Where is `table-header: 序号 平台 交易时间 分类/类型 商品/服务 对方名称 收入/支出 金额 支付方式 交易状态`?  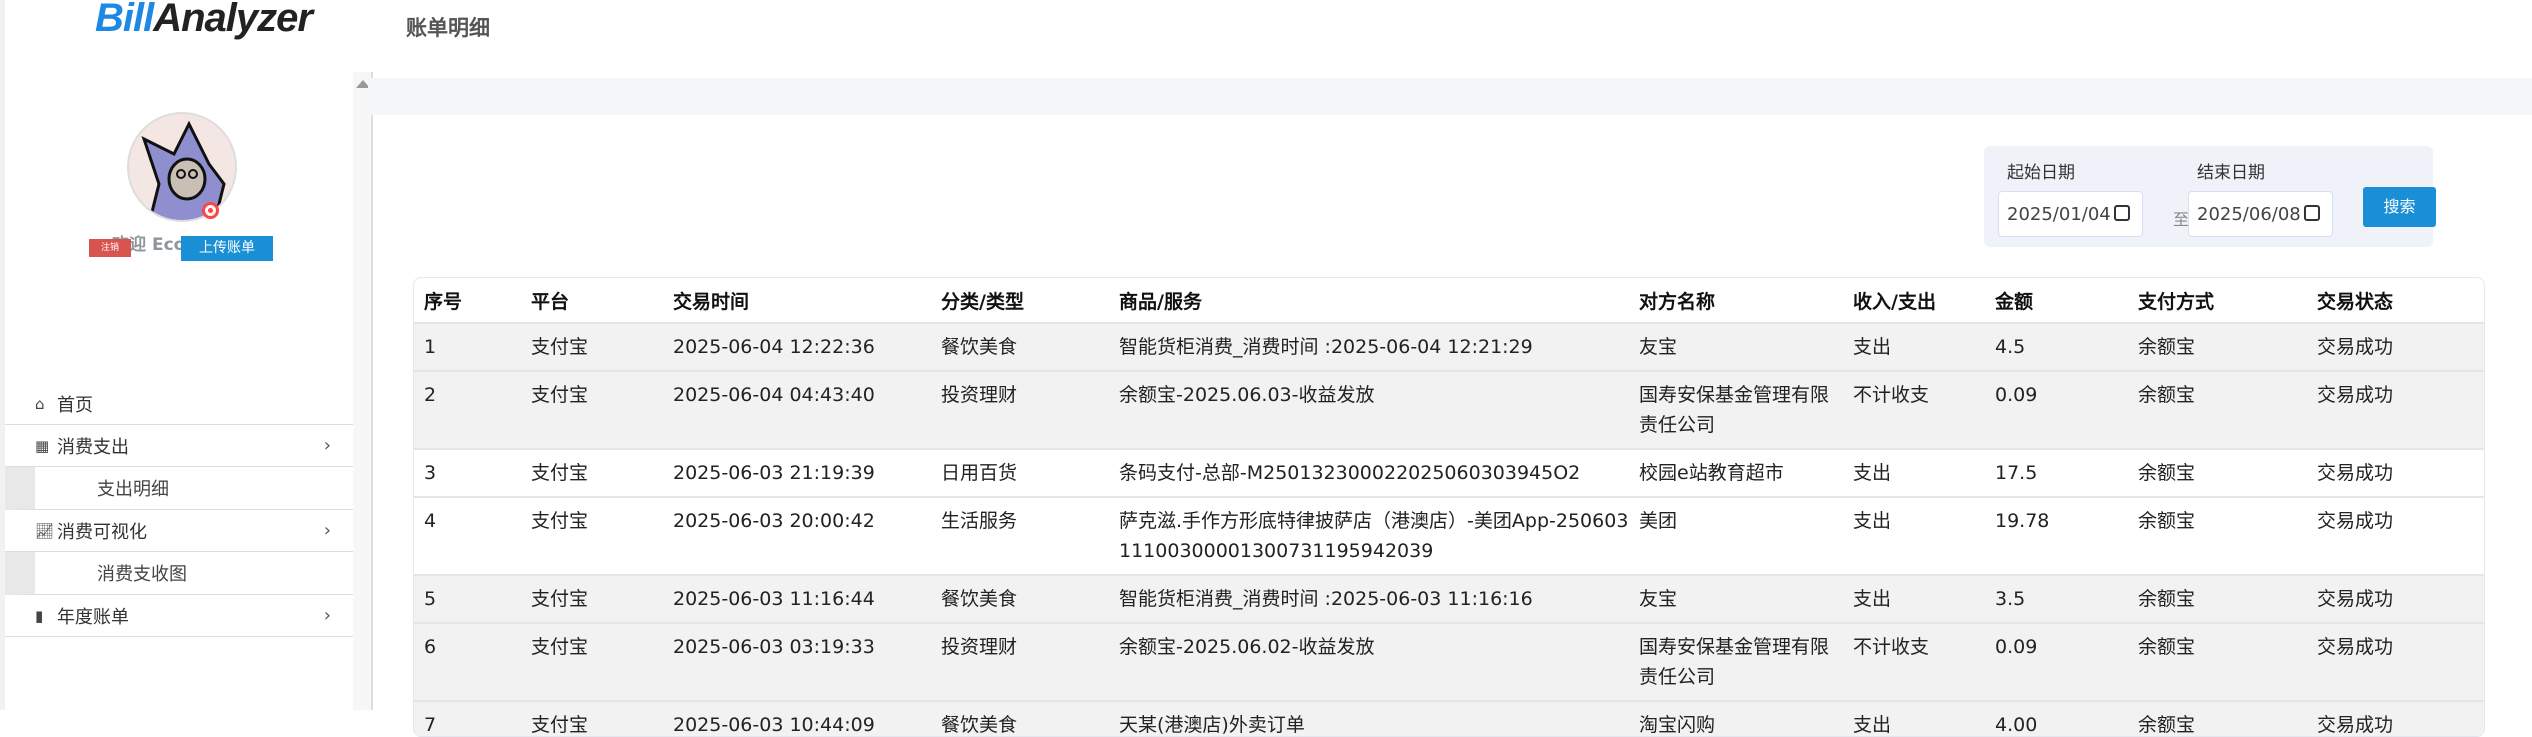 table-header: 序号 平台 交易时间 分类/类型 商品/服务 对方名称 收入/支出 金额 支付方式 交易状态 is located at coordinates (1449, 300).